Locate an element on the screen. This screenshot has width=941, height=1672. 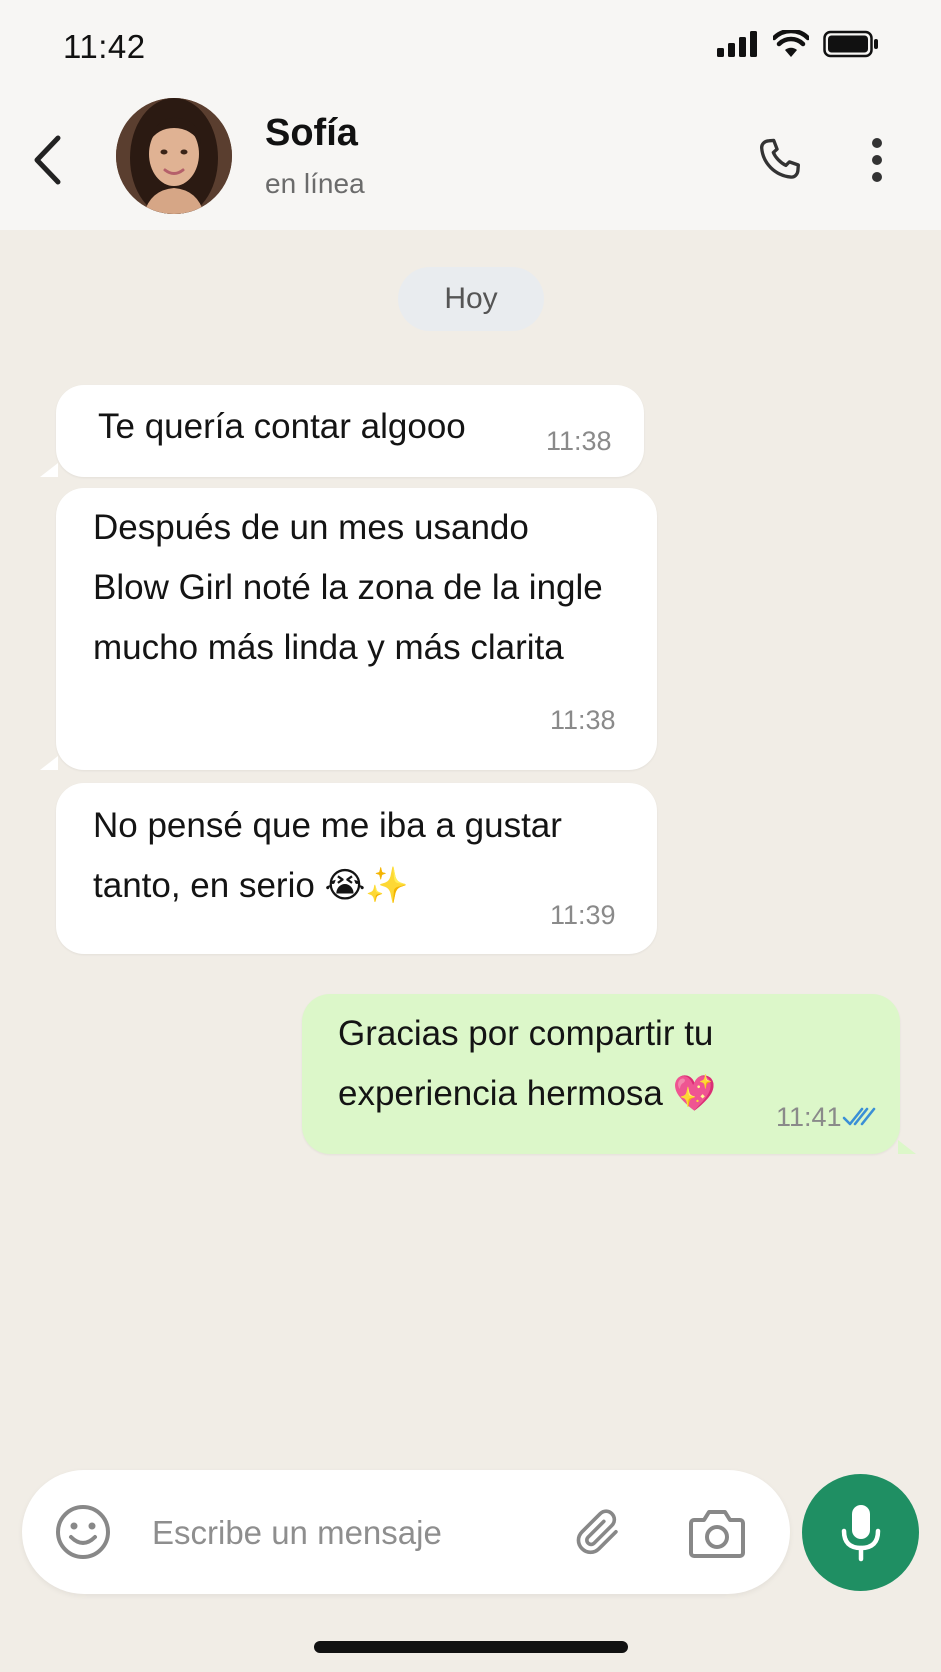
camera-icon is located at coordinates (717, 1534).